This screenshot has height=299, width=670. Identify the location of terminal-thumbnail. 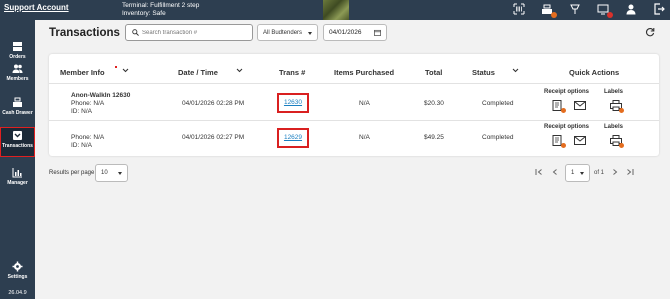
(336, 10).